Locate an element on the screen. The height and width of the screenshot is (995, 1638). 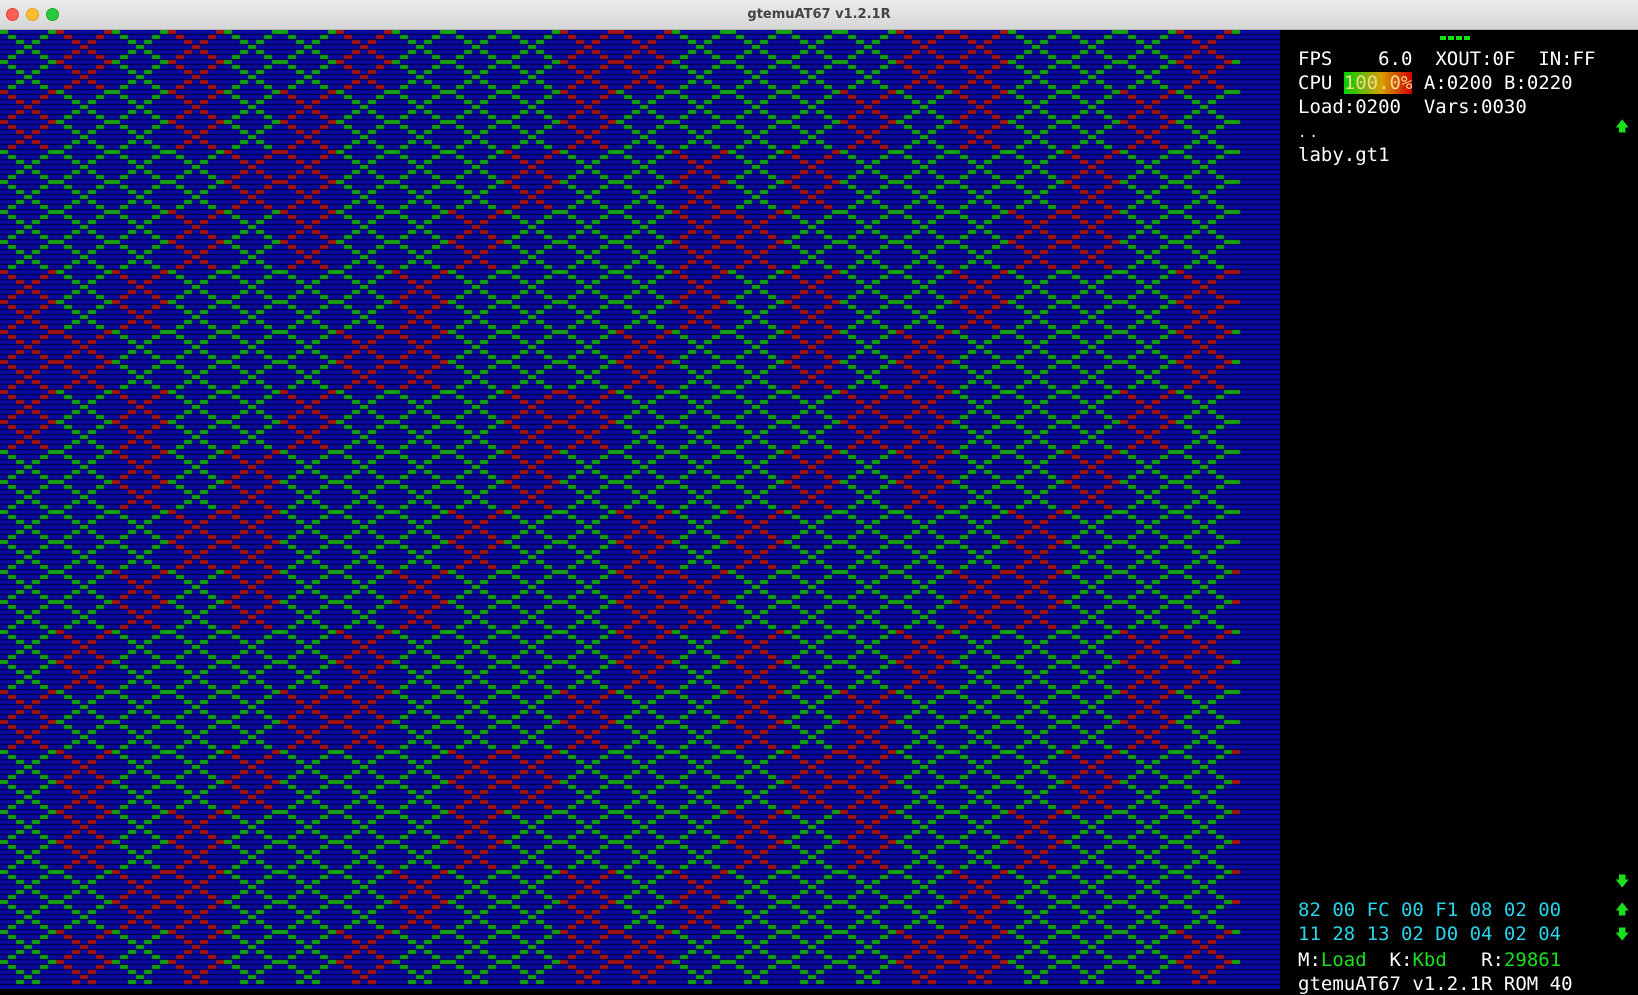
browser-scroll-up-icon: 🡅 is located at coordinates (1622, 127).